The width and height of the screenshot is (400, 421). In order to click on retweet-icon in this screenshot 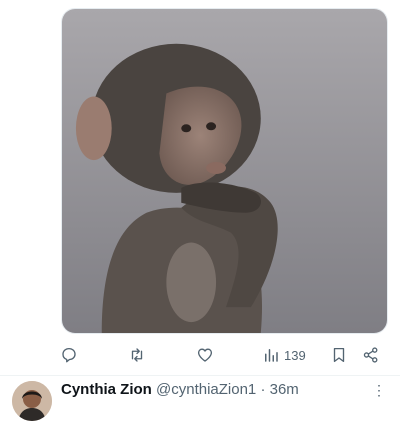, I will do `click(137, 355)`.